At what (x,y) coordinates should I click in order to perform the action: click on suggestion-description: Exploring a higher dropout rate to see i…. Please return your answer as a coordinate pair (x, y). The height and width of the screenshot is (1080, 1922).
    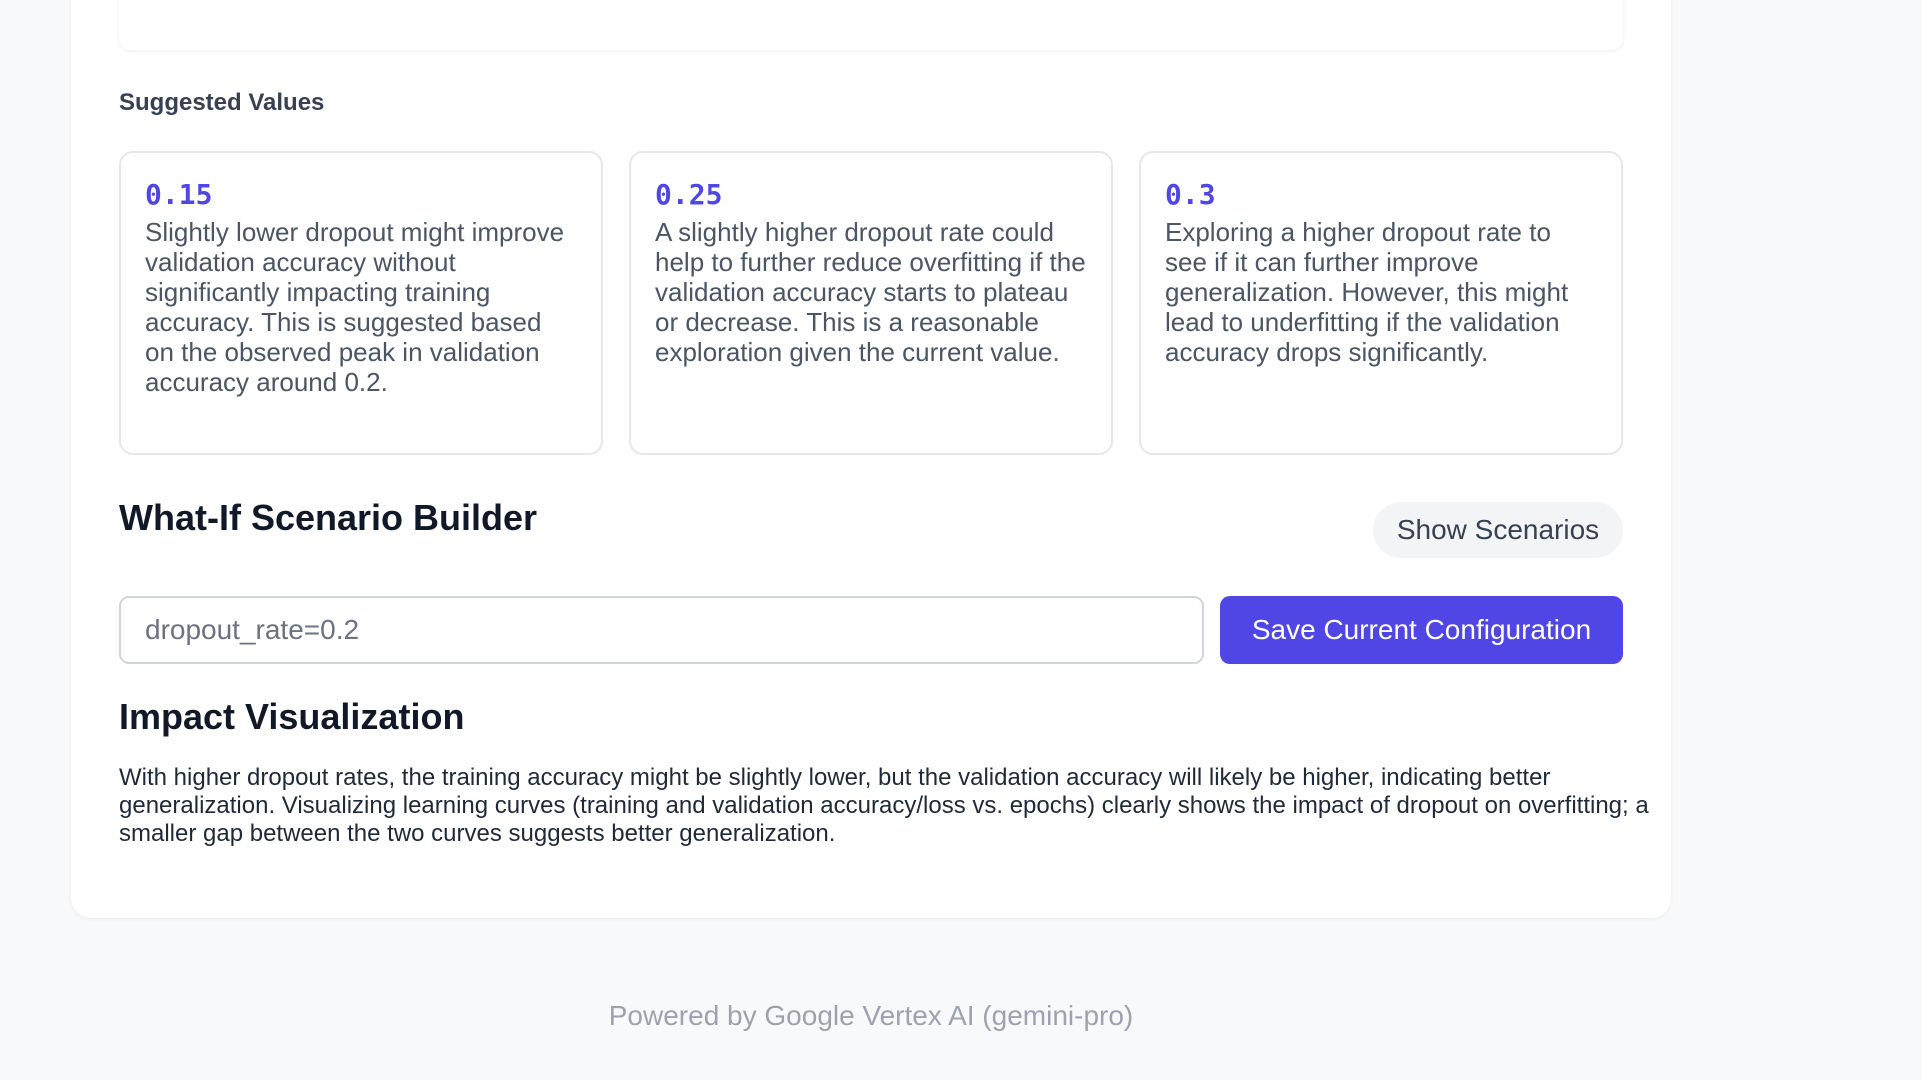
    Looking at the image, I should click on (1367, 292).